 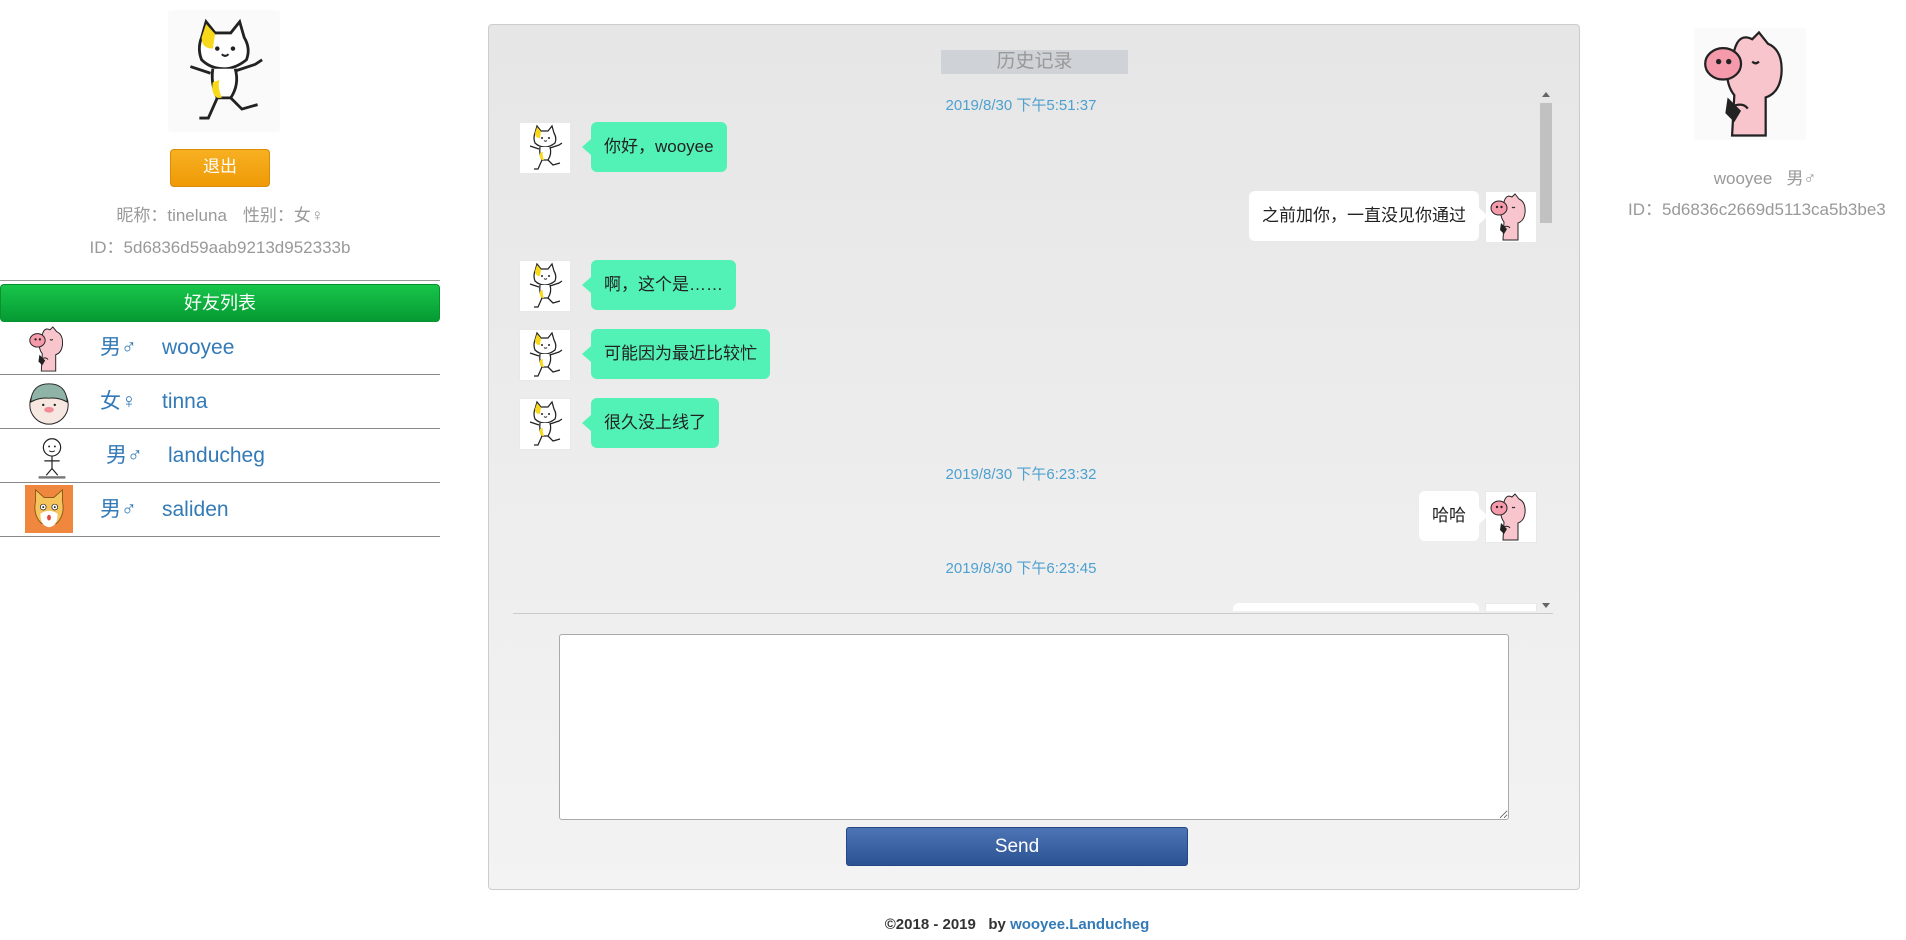 What do you see at coordinates (198, 347) in the screenshot?
I see `friend-name: wooyee` at bounding box center [198, 347].